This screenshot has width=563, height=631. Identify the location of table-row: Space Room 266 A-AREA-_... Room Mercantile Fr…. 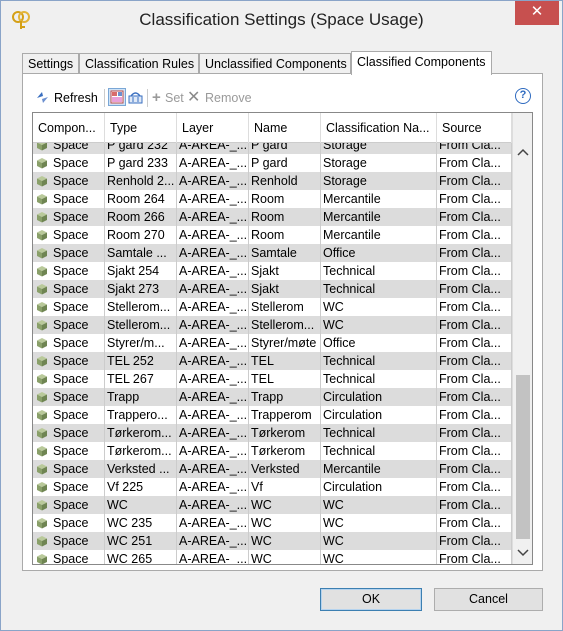
(272, 217).